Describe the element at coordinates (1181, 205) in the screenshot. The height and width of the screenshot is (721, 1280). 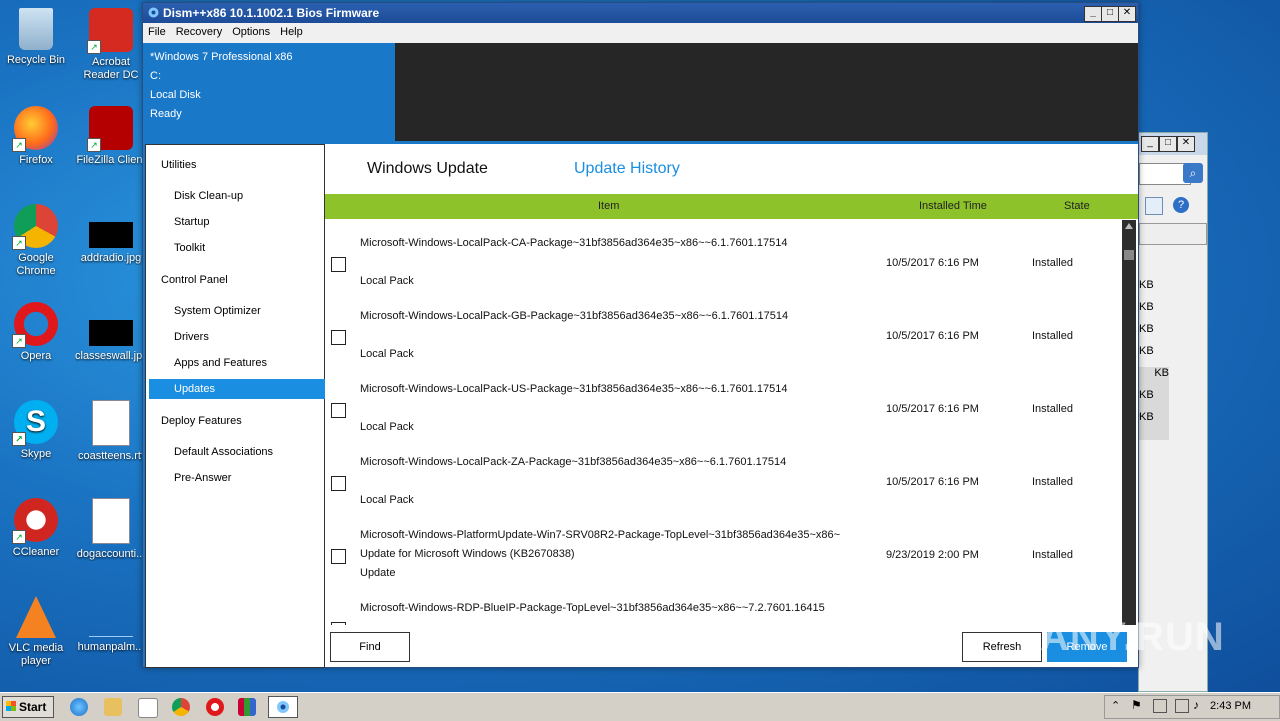
I see `help-icon: ?` at that location.